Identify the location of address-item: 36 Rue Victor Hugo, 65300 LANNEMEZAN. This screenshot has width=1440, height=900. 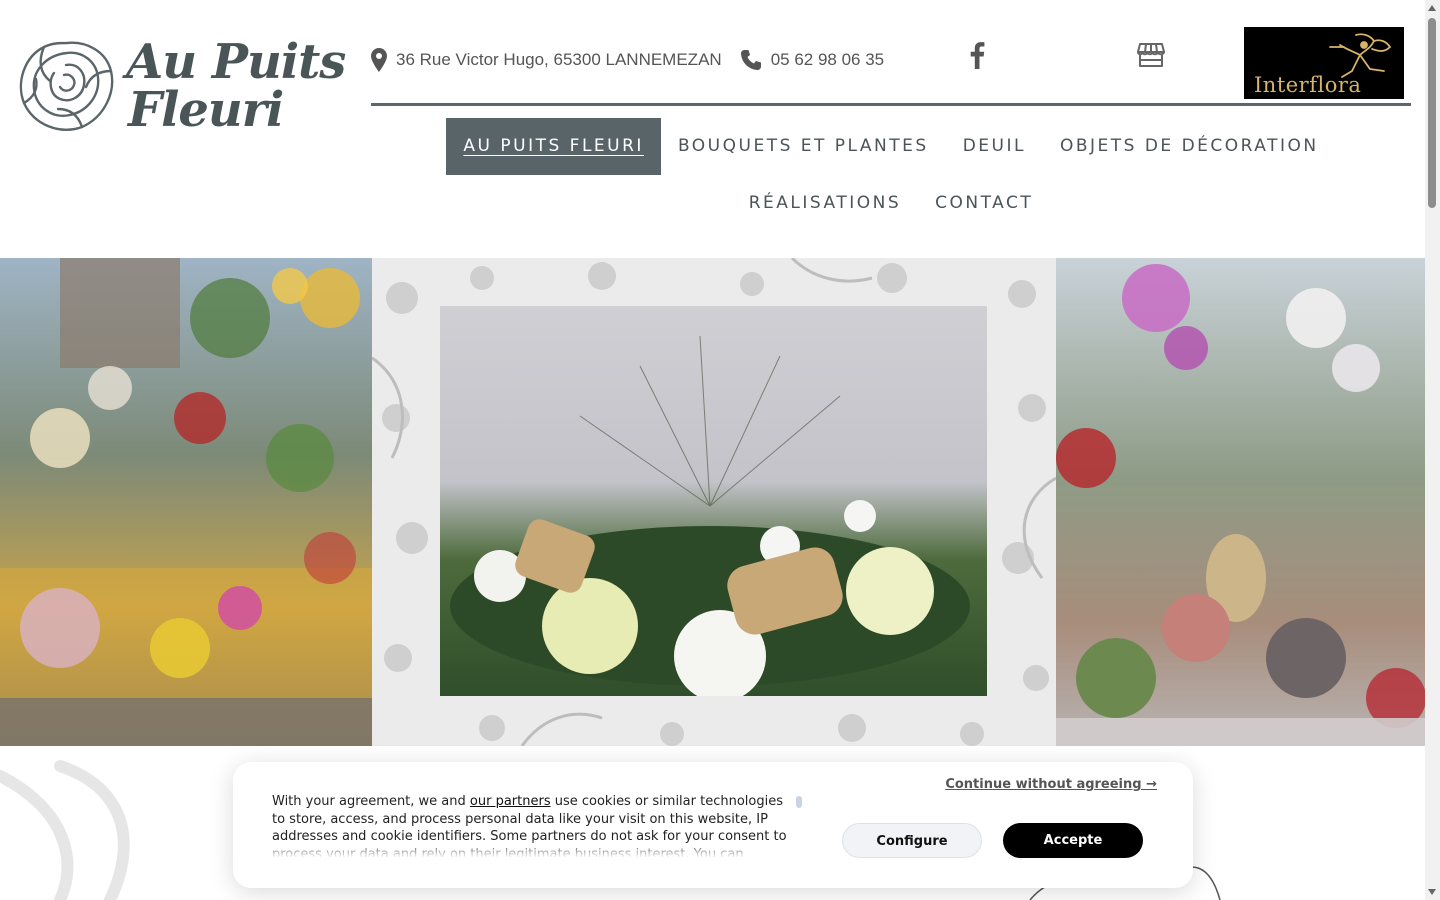
(546, 60).